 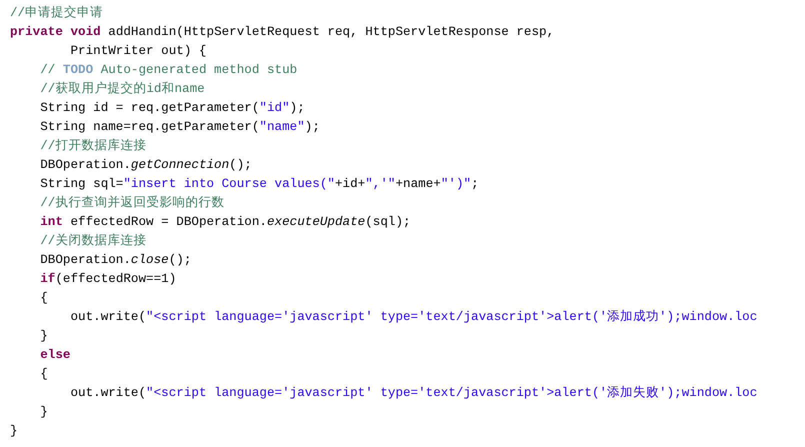 What do you see at coordinates (413, 317) in the screenshot?
I see `code-line: out.write("<script language='javascript' type='text/javascript'>alert('添加成功');window.loc` at bounding box center [413, 317].